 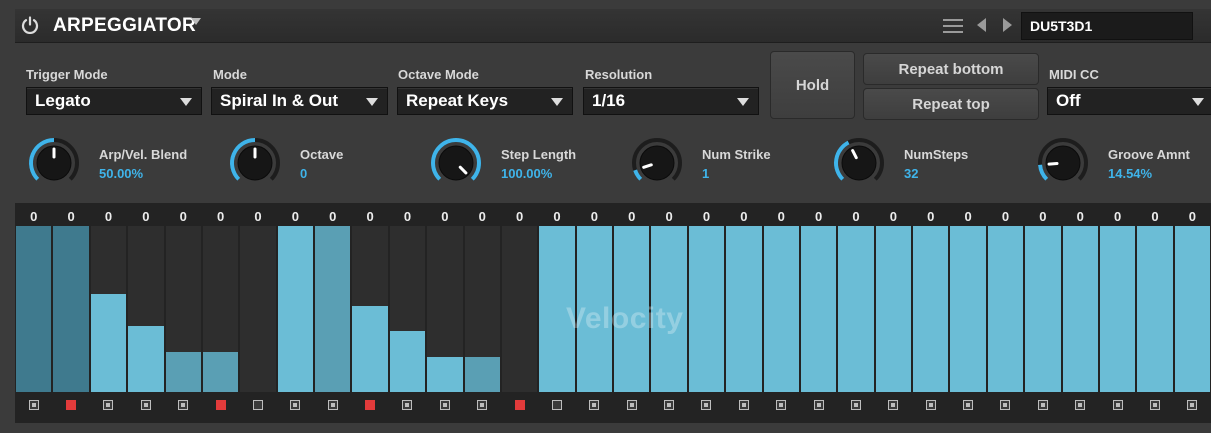 I want to click on resolution-dropdown: 1/16, so click(x=671, y=101).